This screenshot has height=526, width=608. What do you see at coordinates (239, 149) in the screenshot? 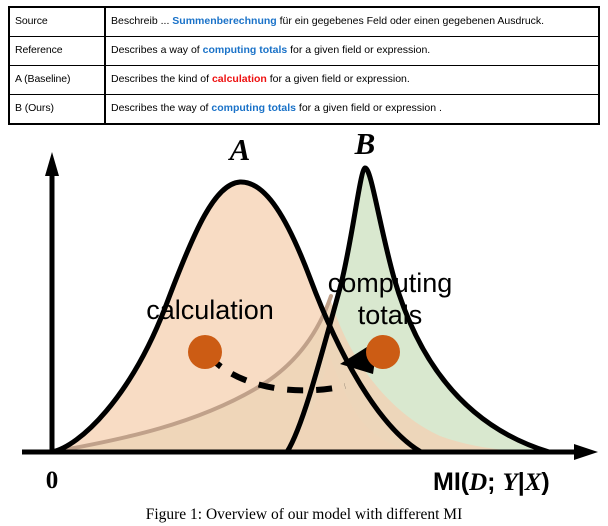
I see `peak-label-a: A` at bounding box center [239, 149].